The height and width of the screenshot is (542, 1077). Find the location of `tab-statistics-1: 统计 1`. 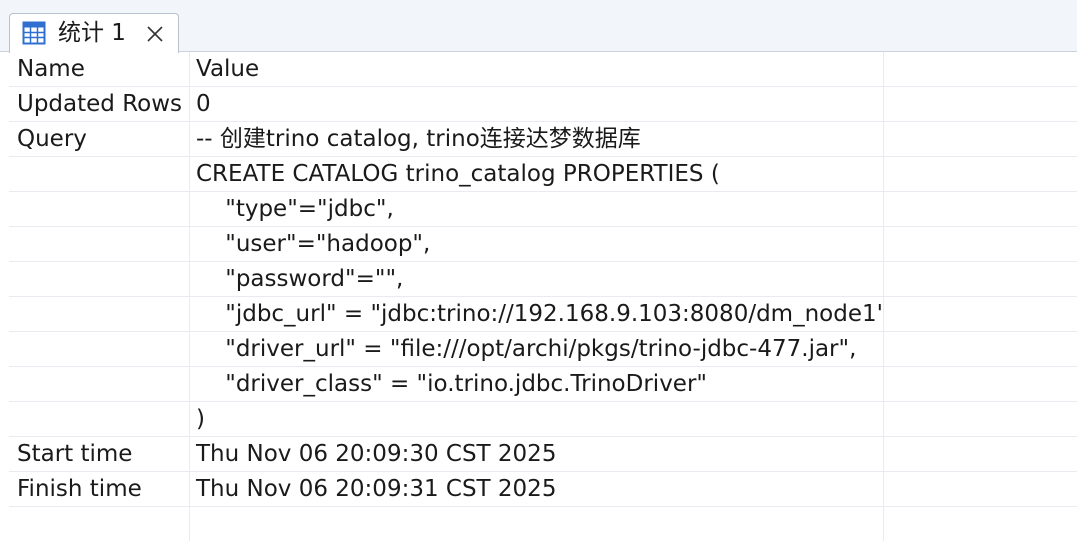

tab-statistics-1: 统计 1 is located at coordinates (94, 33).